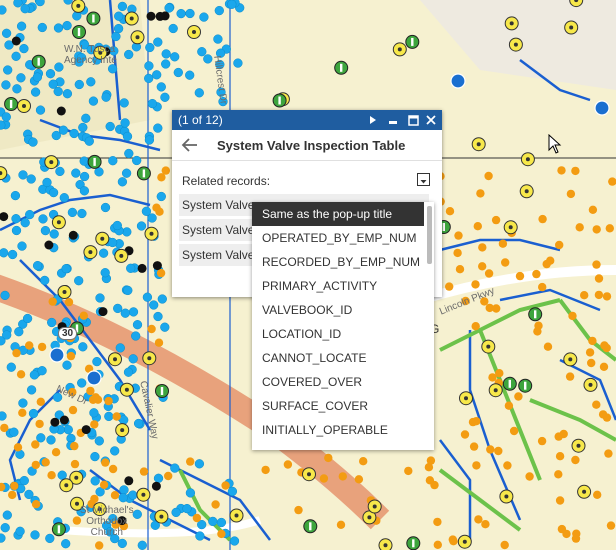  Describe the element at coordinates (423, 179) in the screenshot. I see `related-records-menu-toggle` at that location.